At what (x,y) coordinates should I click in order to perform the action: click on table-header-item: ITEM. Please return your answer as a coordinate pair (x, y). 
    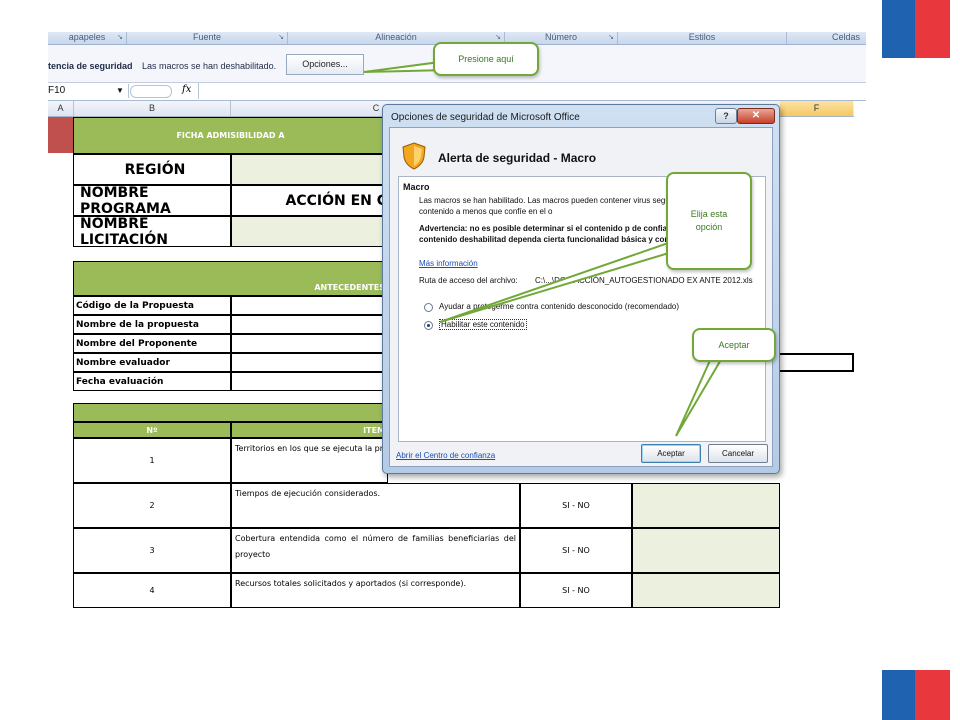
    Looking at the image, I should click on (309, 430).